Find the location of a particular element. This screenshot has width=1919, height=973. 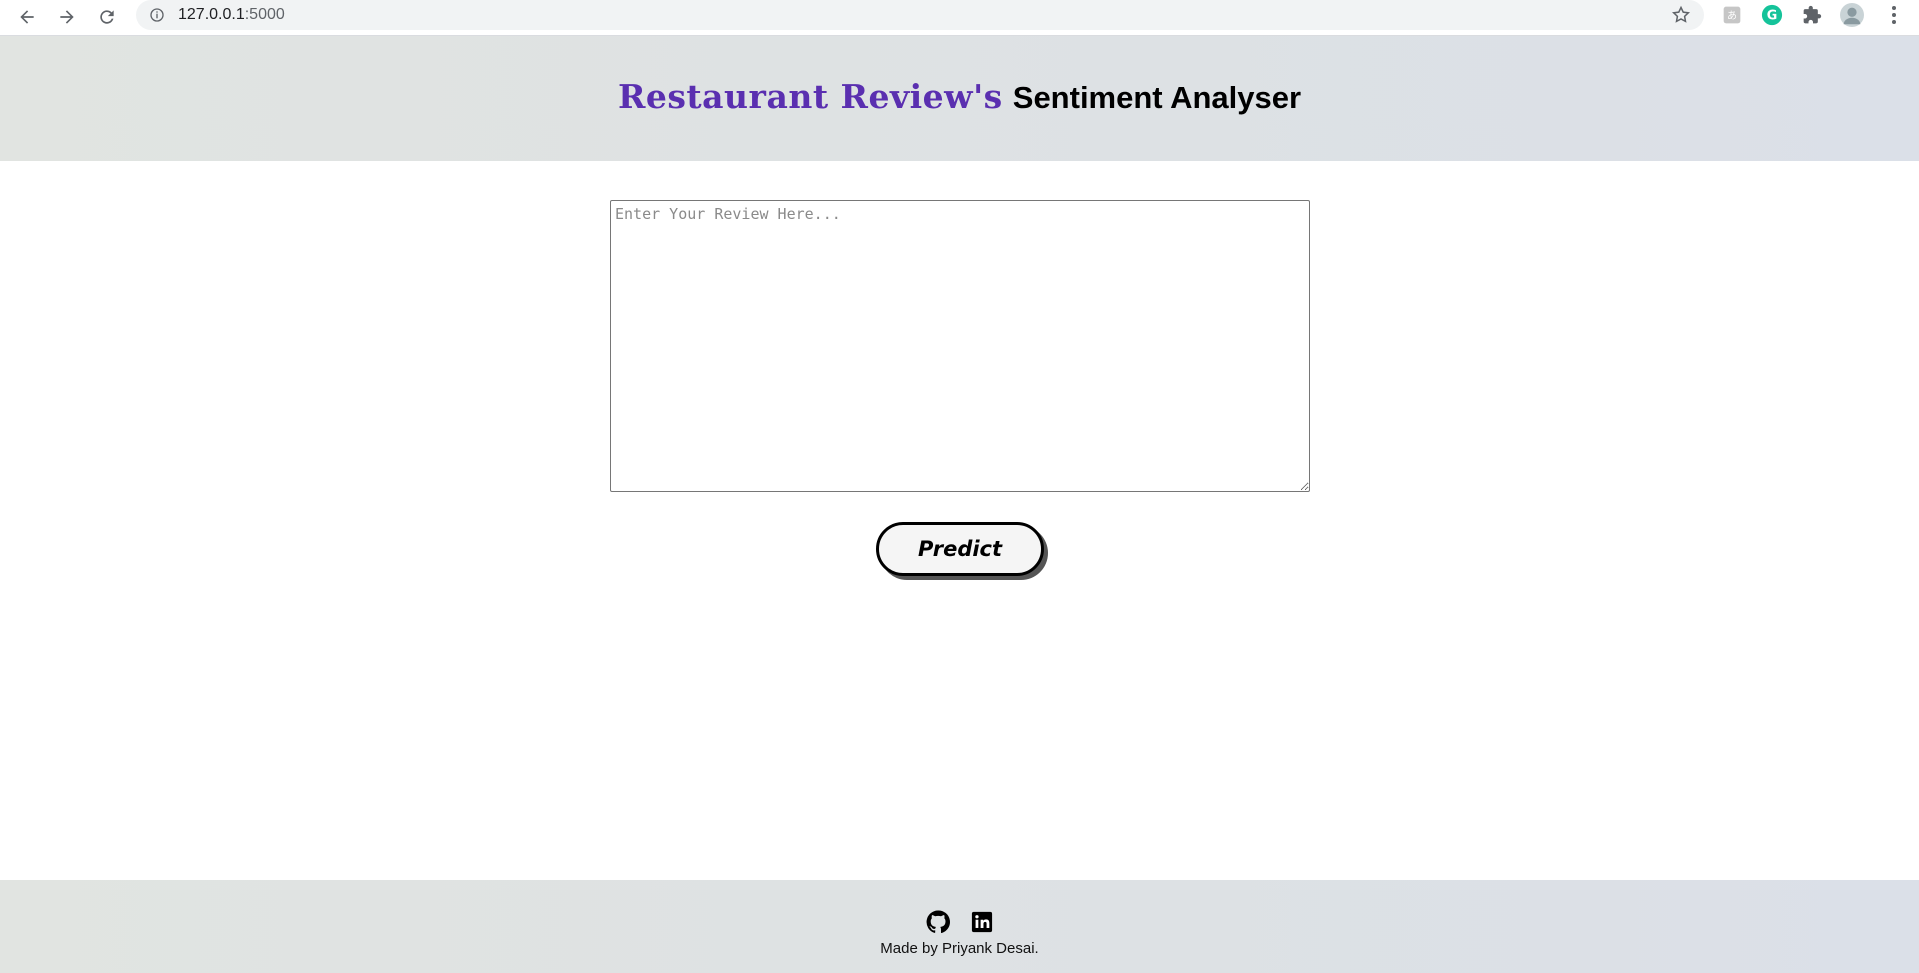

back-button is located at coordinates (27, 17).